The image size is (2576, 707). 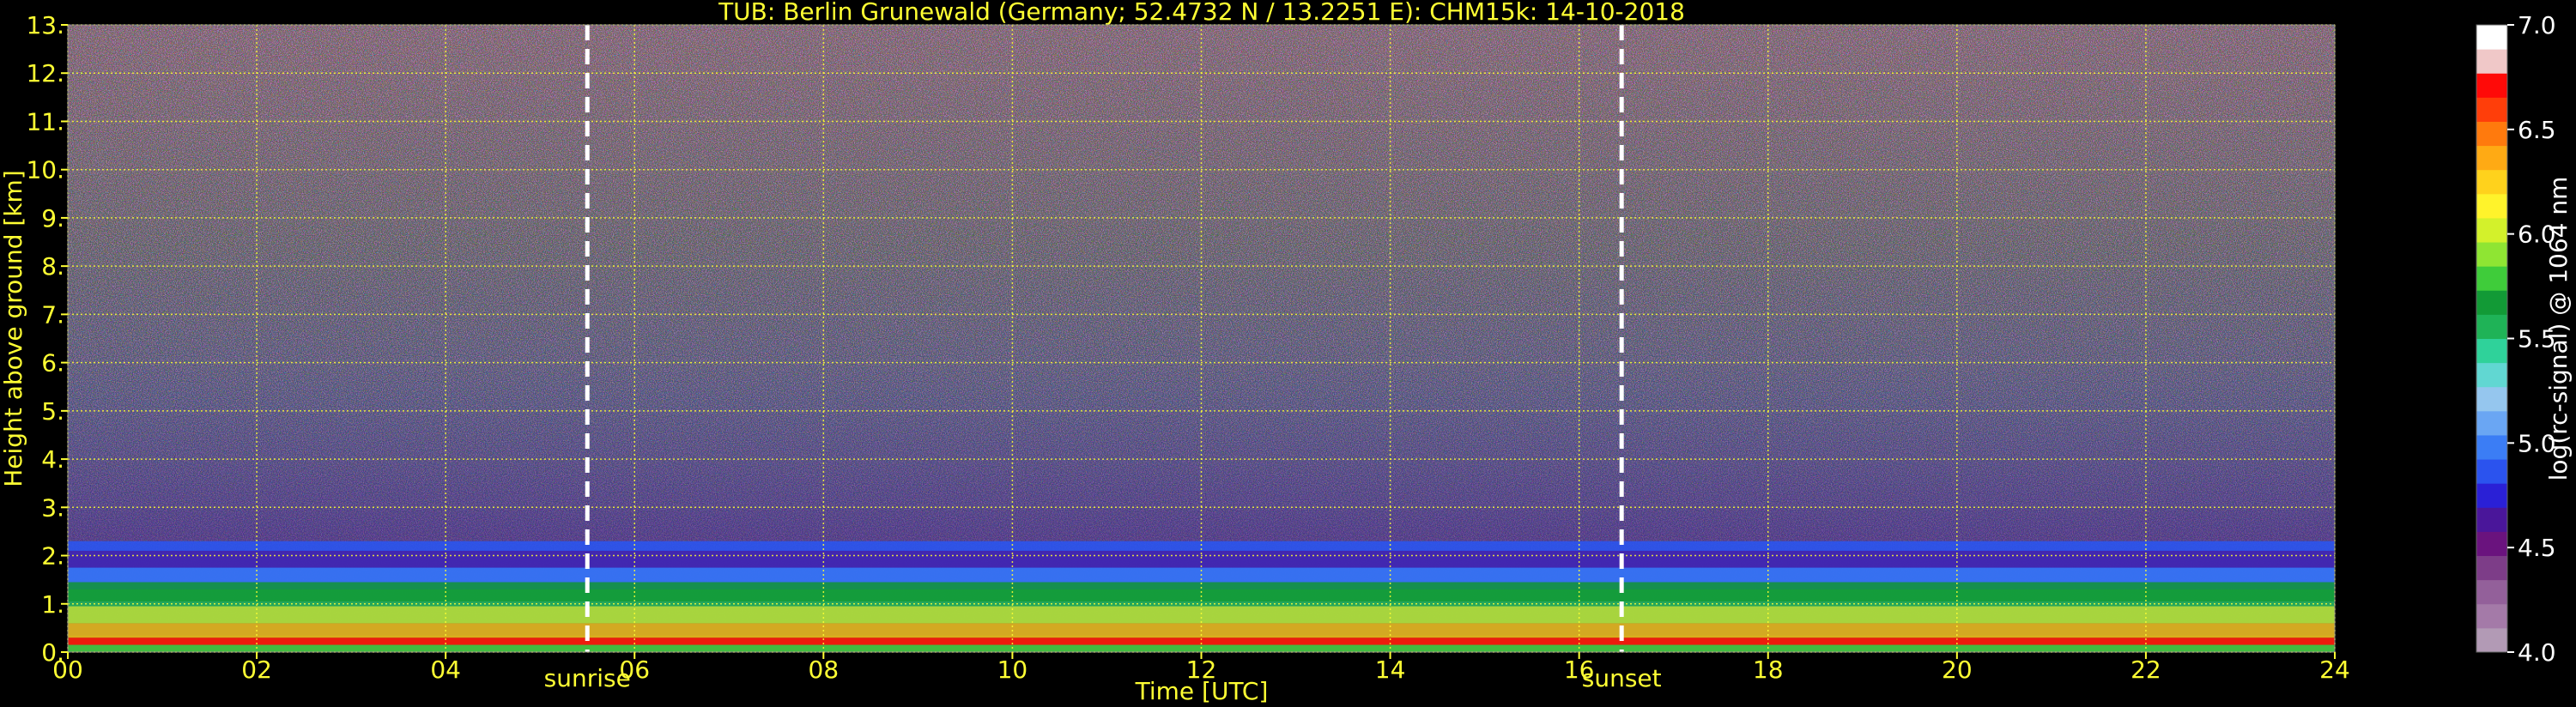 I want to click on y-tick-label: 2., so click(x=52, y=556).